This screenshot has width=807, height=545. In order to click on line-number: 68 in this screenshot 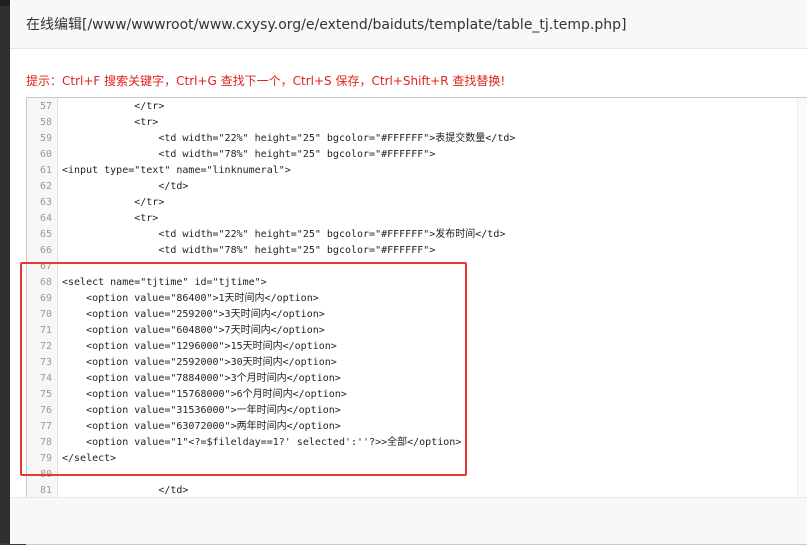, I will do `click(45, 282)`.